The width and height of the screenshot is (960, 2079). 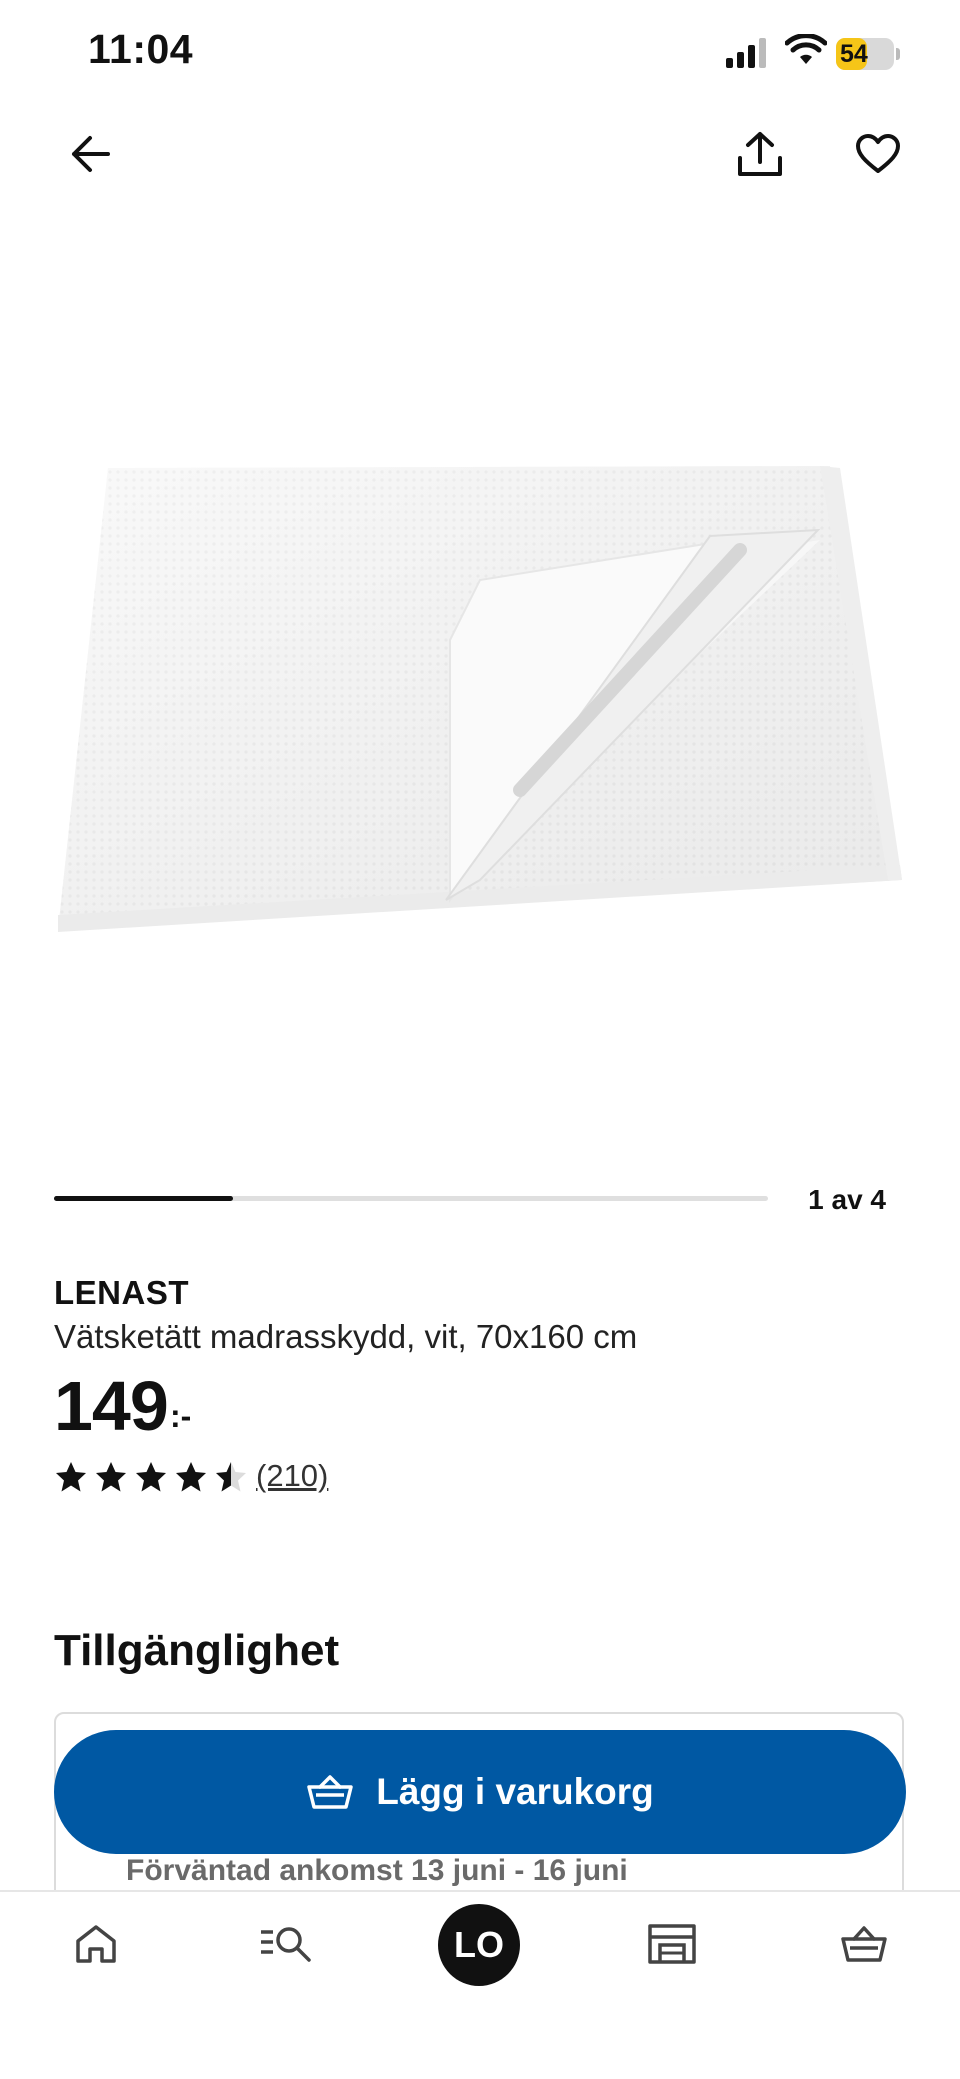 I want to click on delivery-estimate: Förväntad ankomst 13 juni - 16 juni, so click(x=377, y=1870).